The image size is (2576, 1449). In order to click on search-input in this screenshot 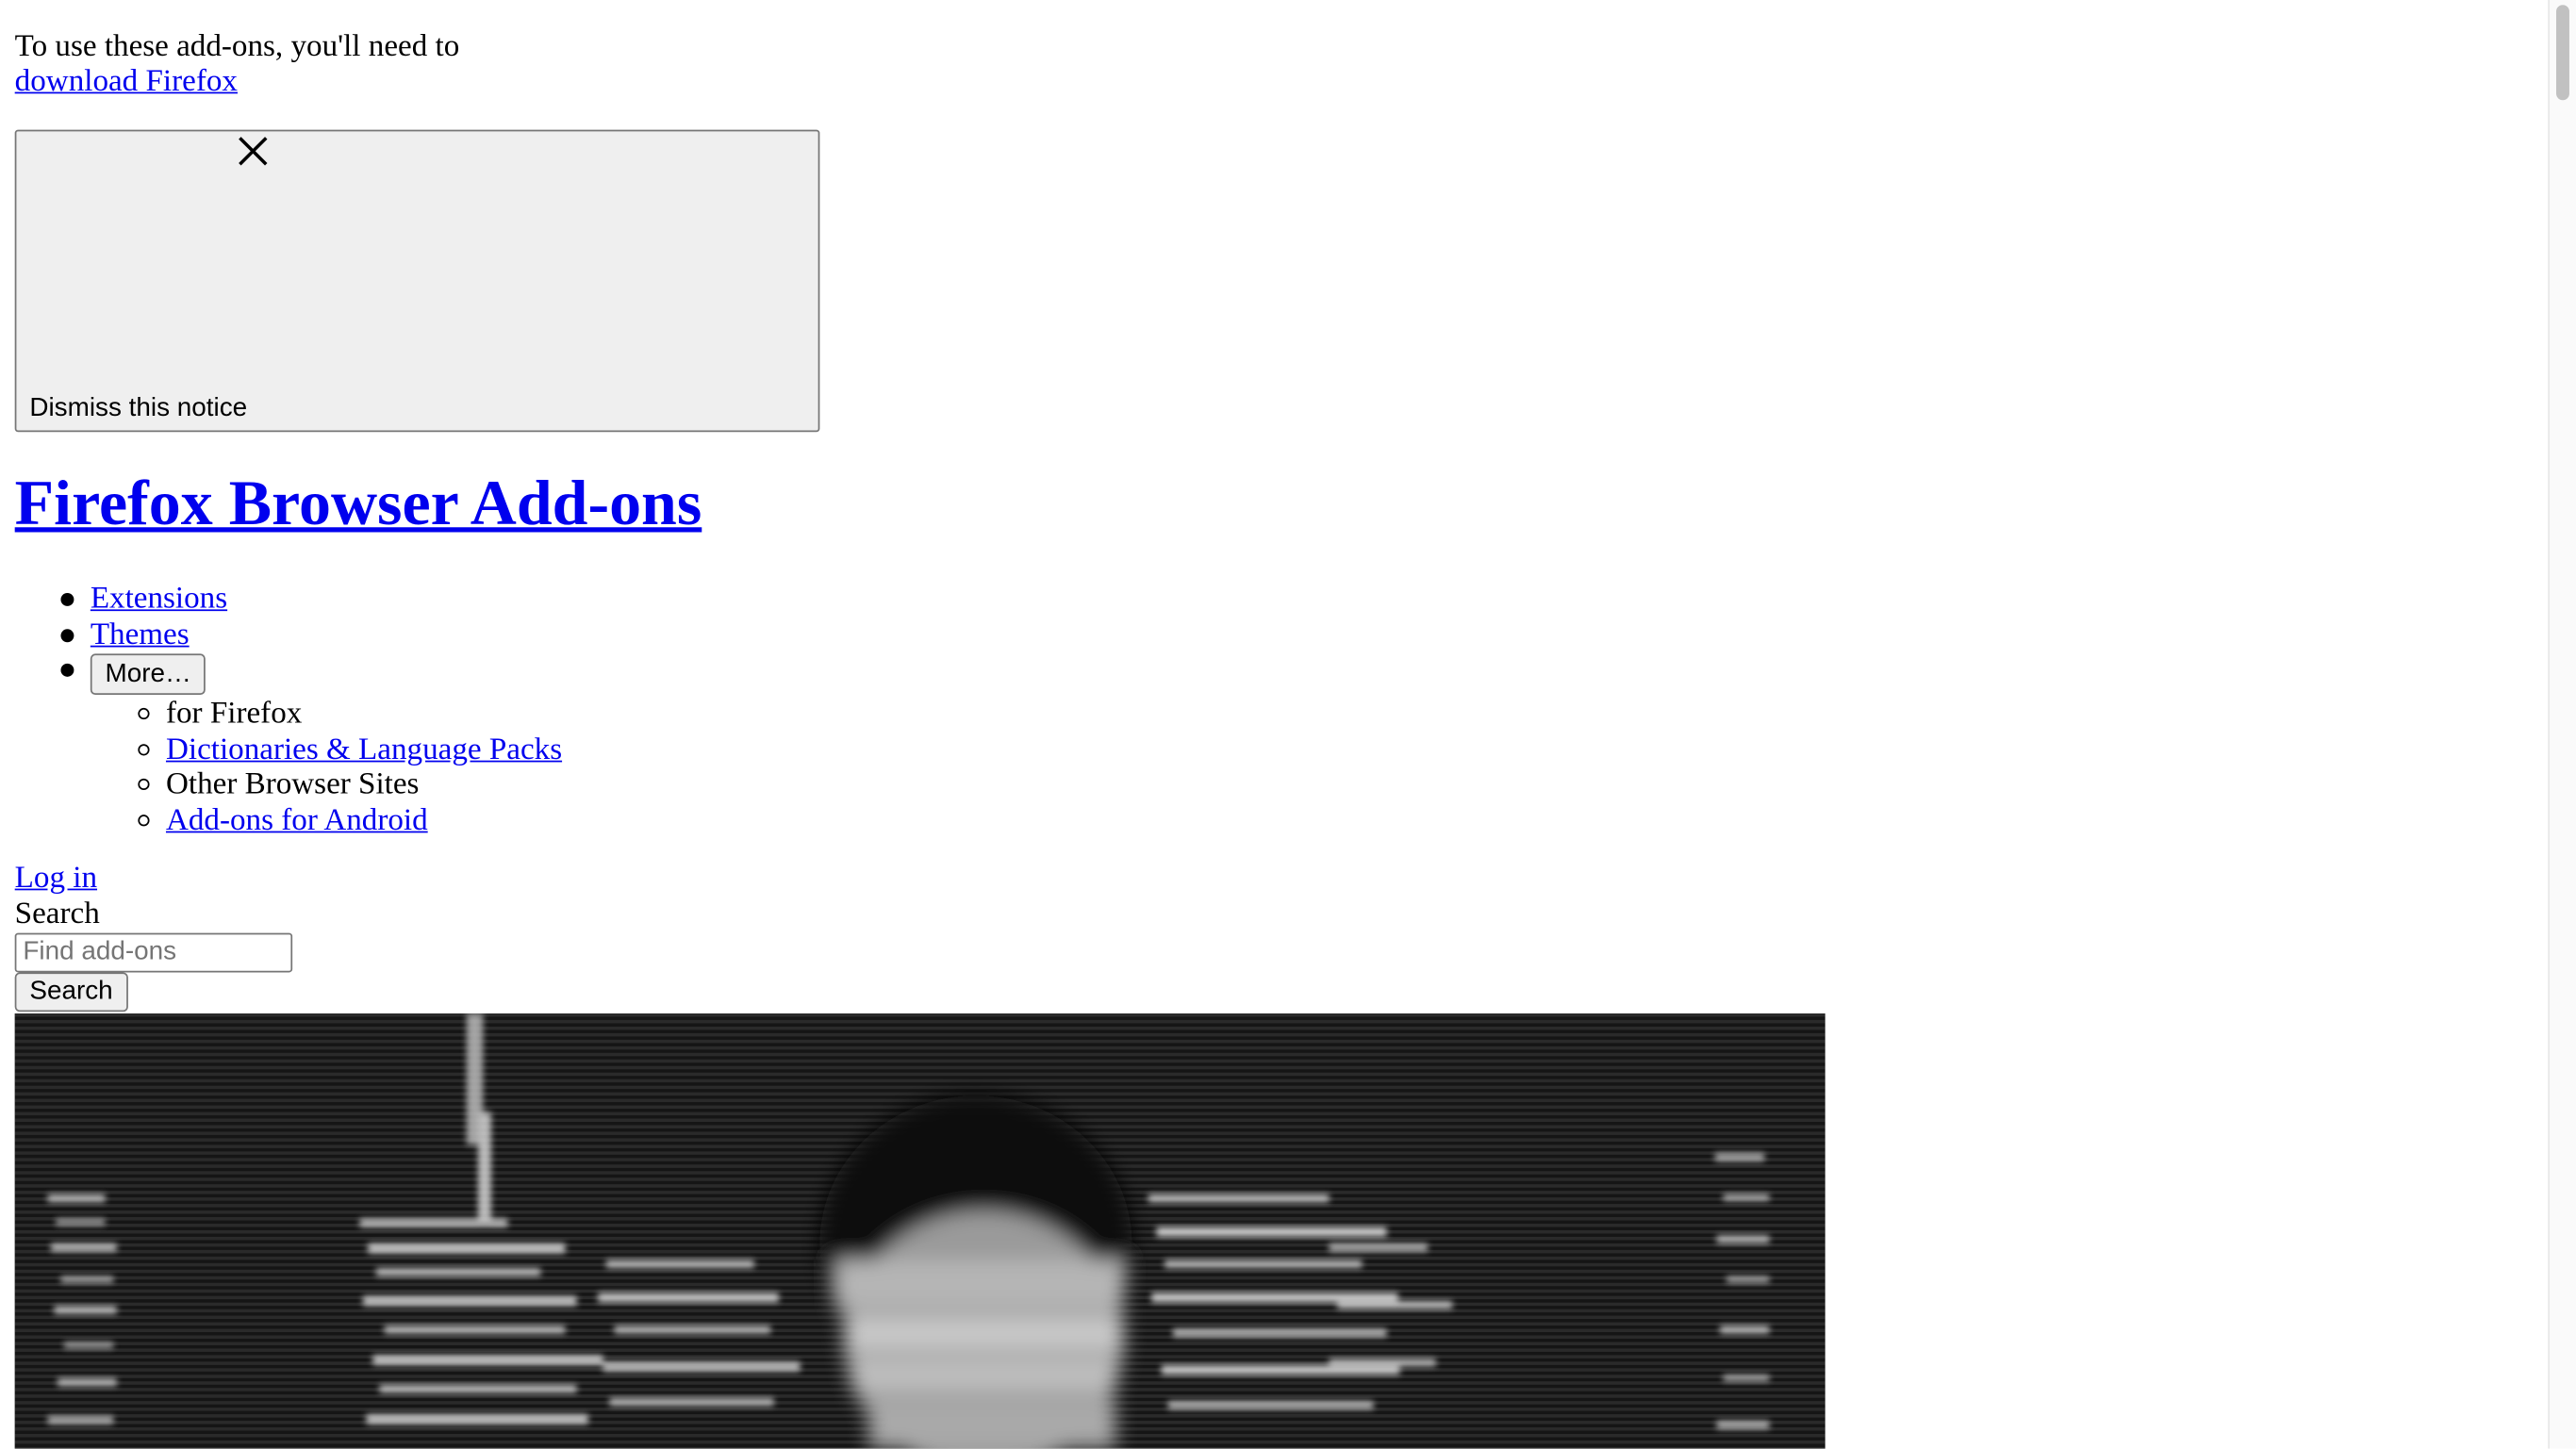, I will do `click(153, 952)`.